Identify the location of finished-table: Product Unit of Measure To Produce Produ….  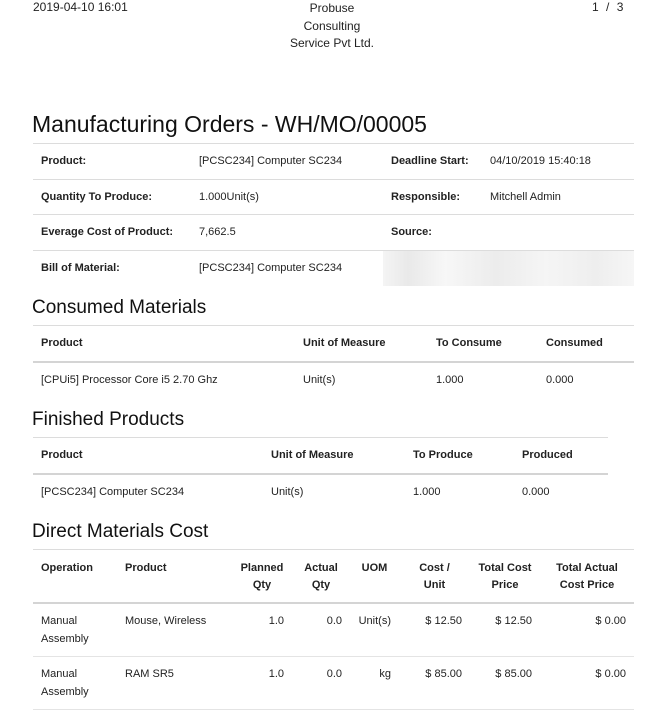
(320, 473).